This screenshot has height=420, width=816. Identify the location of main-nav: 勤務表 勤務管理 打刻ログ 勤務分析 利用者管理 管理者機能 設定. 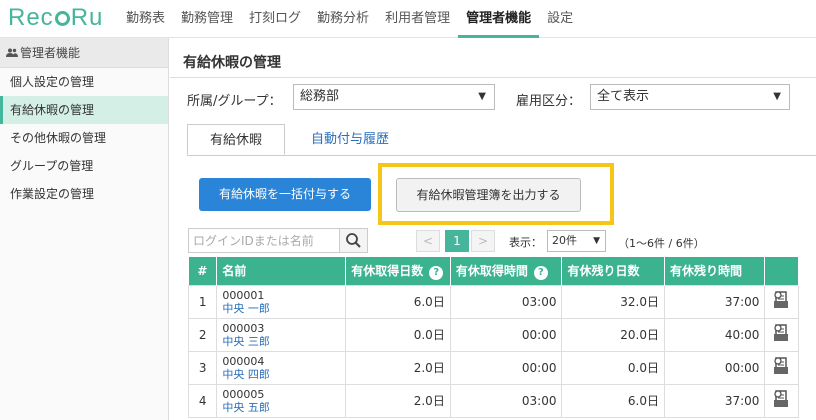
(349, 19).